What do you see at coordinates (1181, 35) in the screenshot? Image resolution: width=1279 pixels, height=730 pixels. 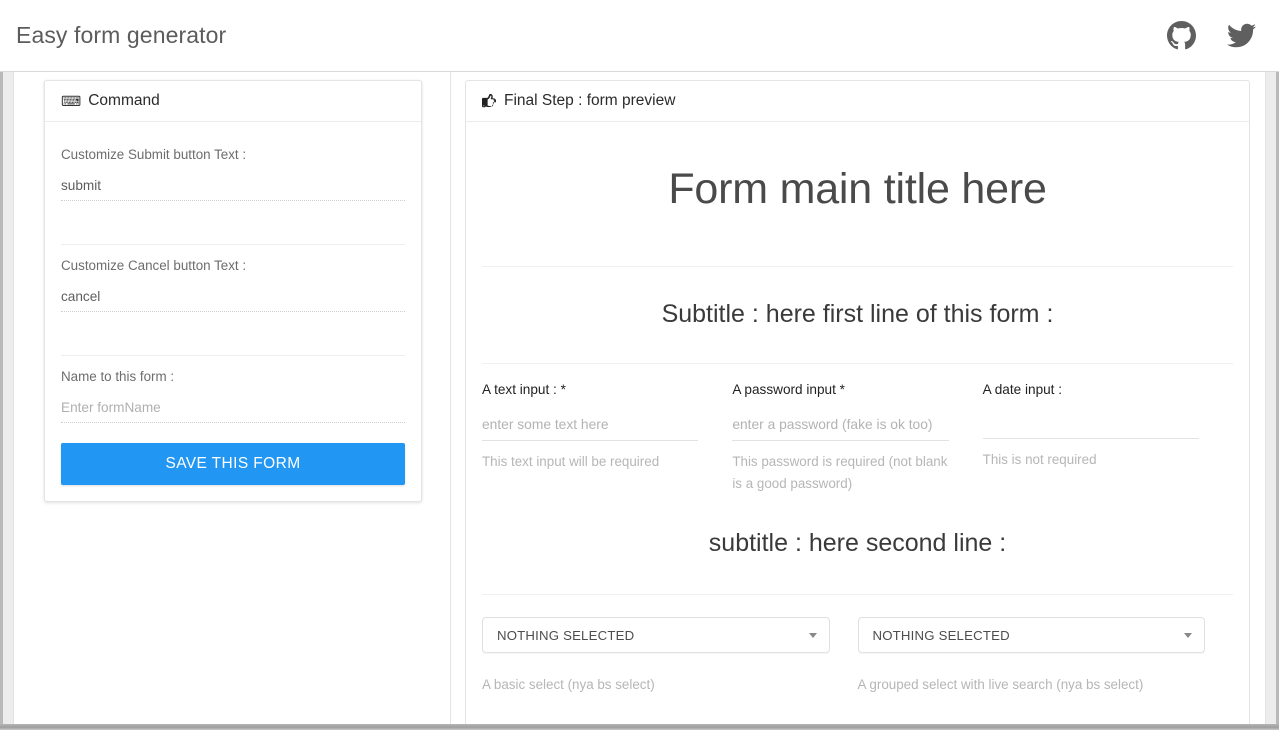 I see `github-icon` at bounding box center [1181, 35].